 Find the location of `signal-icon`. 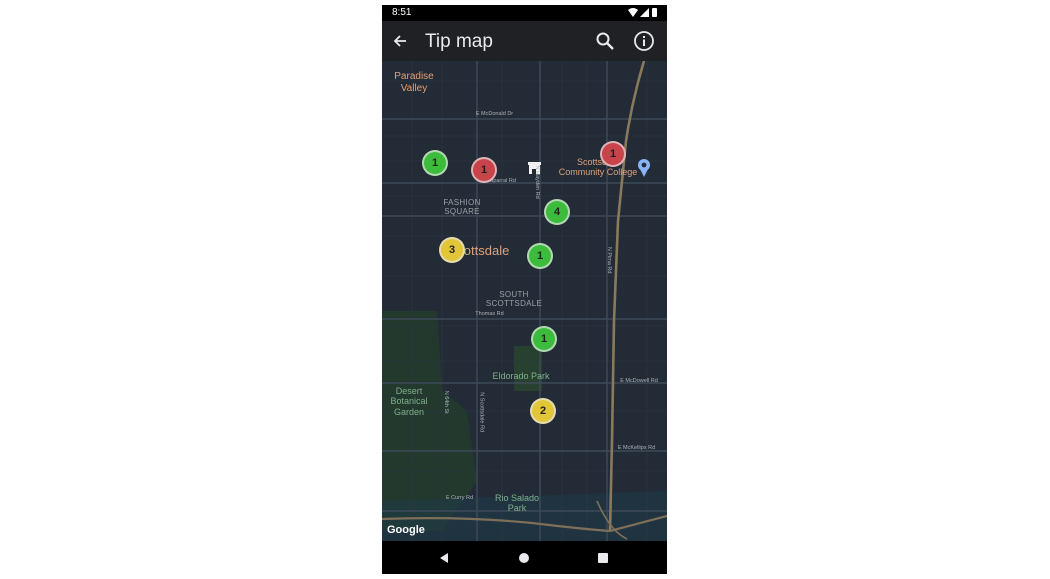

signal-icon is located at coordinates (644, 12).